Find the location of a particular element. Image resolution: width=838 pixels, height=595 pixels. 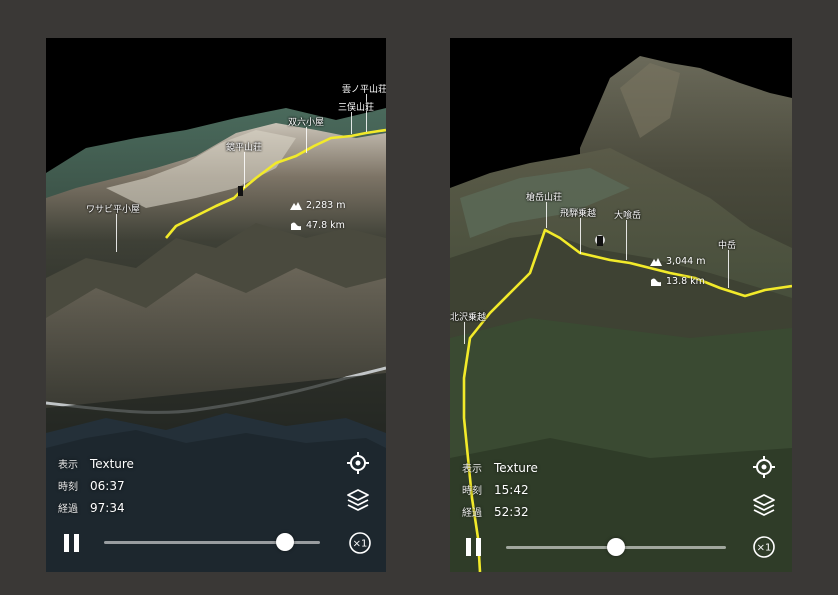

label-yarigatake: 槍岳山荘 is located at coordinates (544, 198).